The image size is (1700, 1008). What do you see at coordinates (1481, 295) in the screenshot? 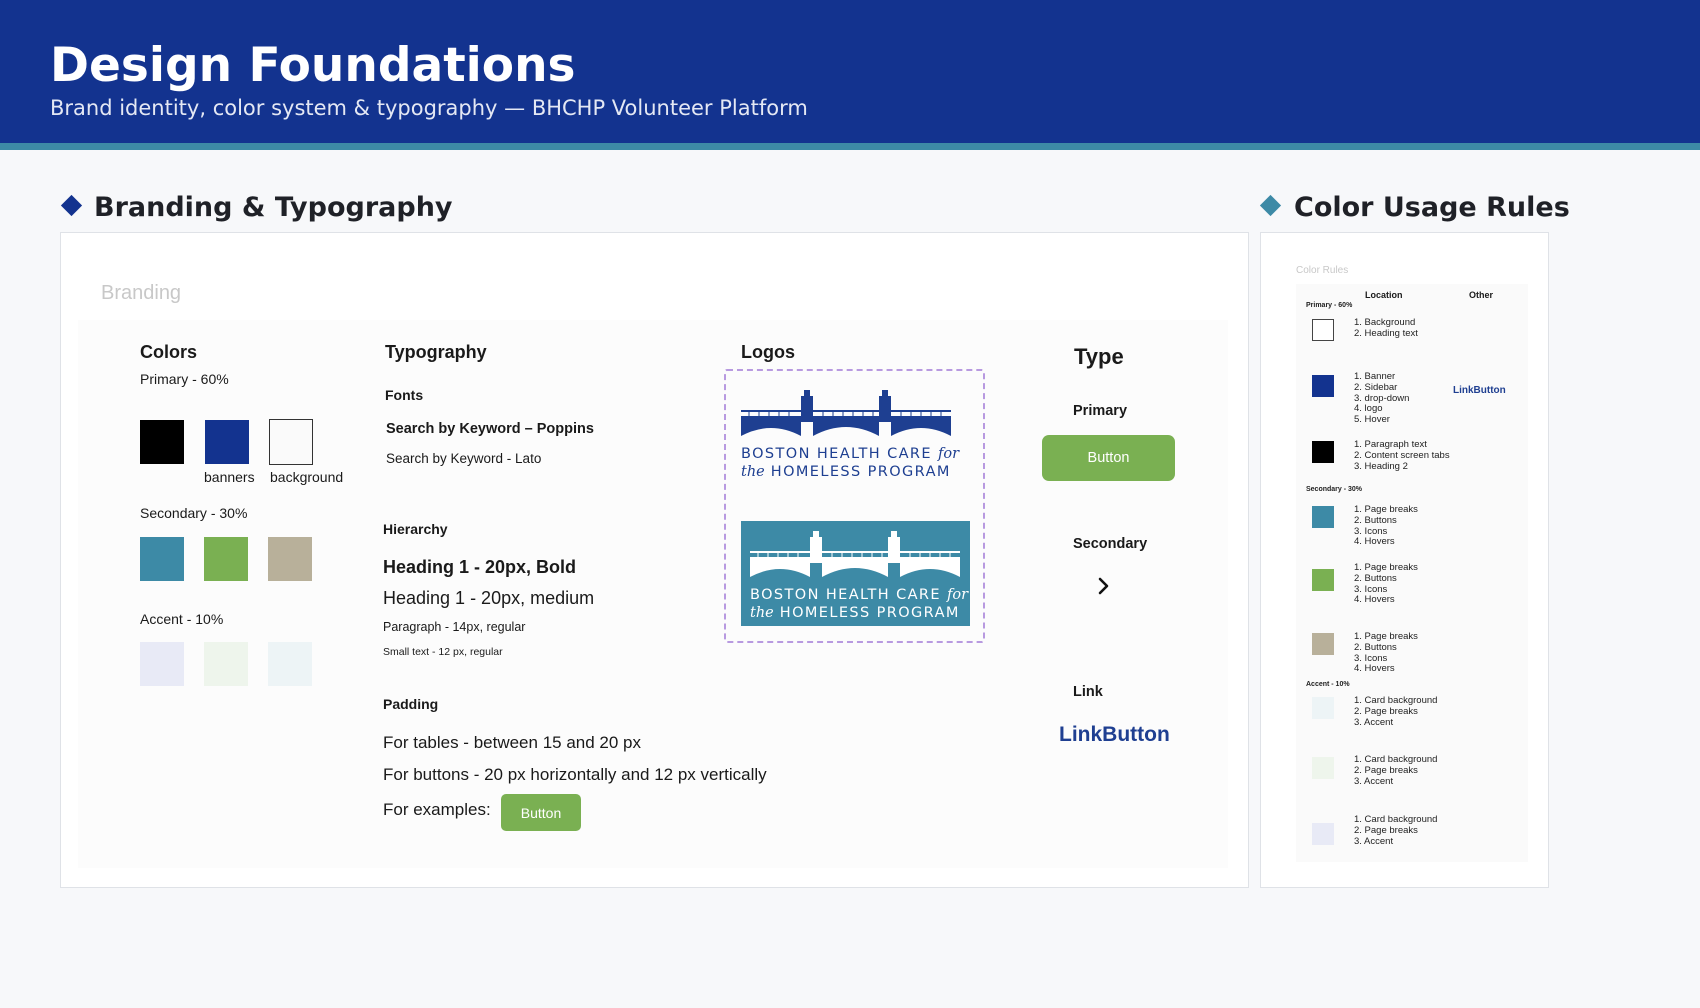
I see `column-header-other: Other` at bounding box center [1481, 295].